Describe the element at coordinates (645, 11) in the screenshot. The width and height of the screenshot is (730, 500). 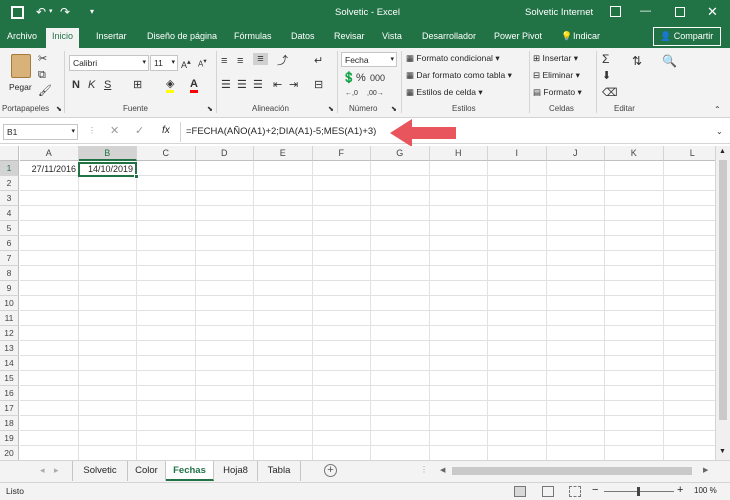
I see `minimize-icon: —` at that location.